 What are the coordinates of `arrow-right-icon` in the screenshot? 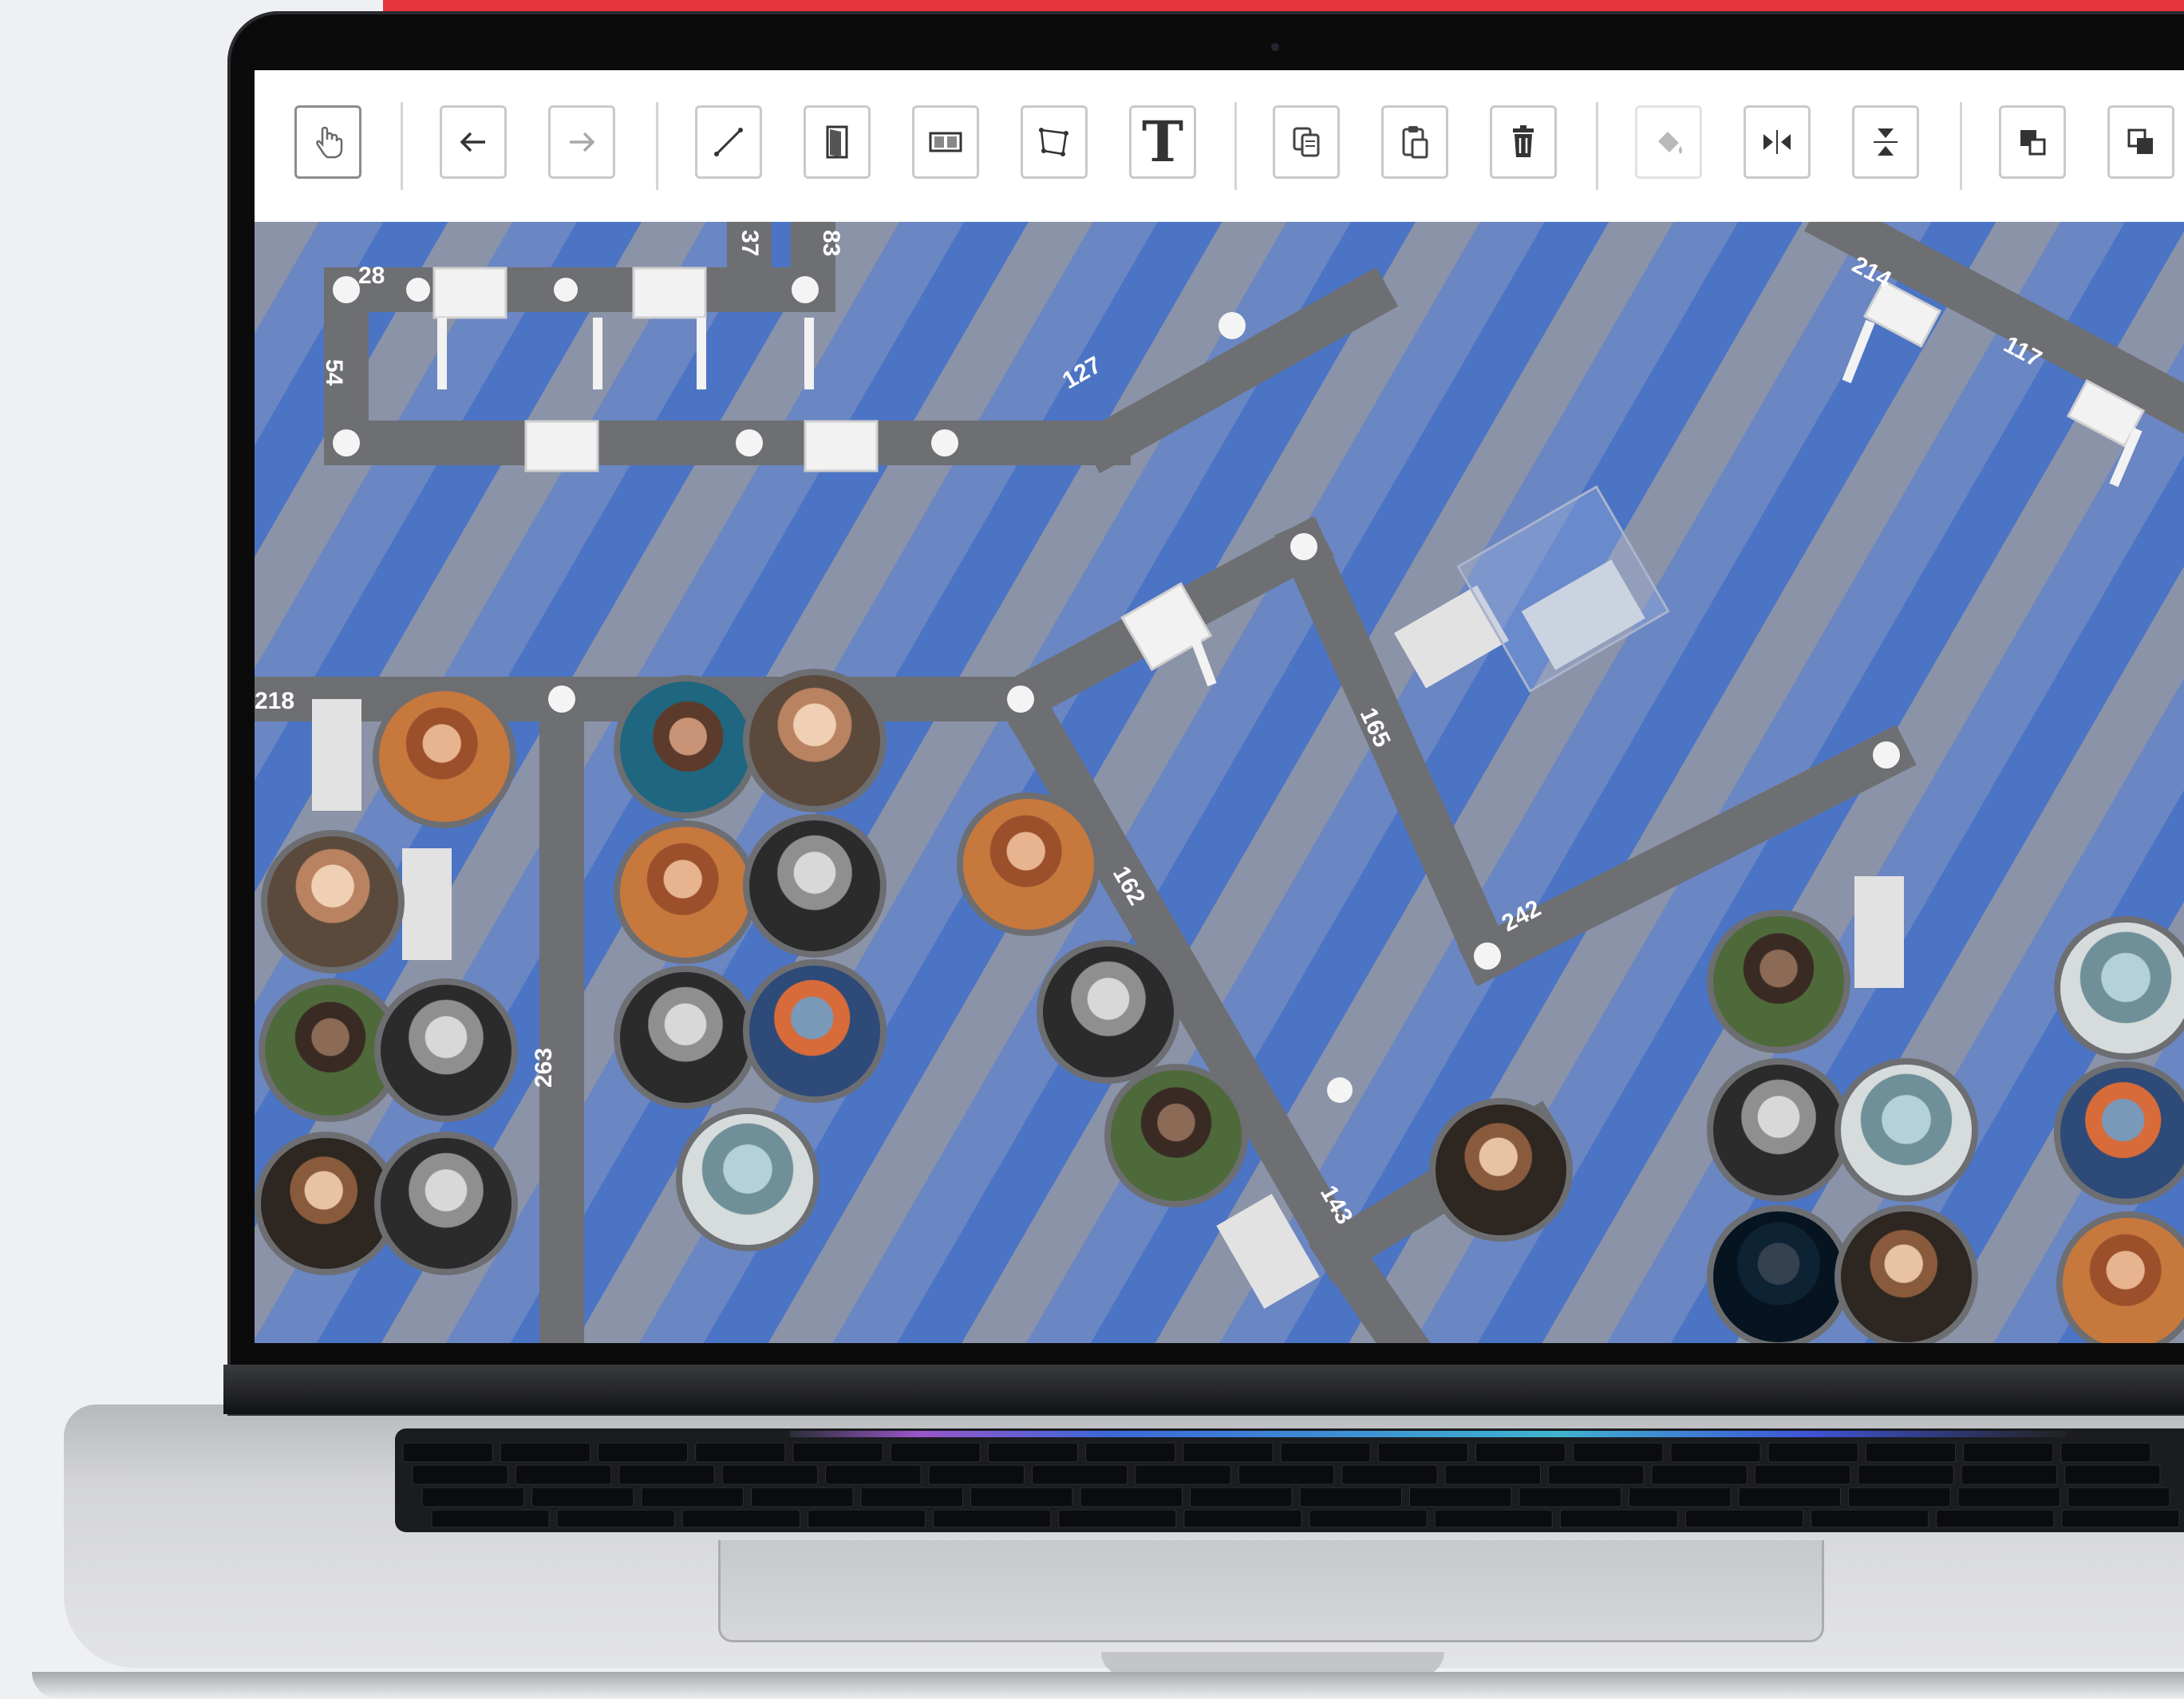 It's located at (582, 142).